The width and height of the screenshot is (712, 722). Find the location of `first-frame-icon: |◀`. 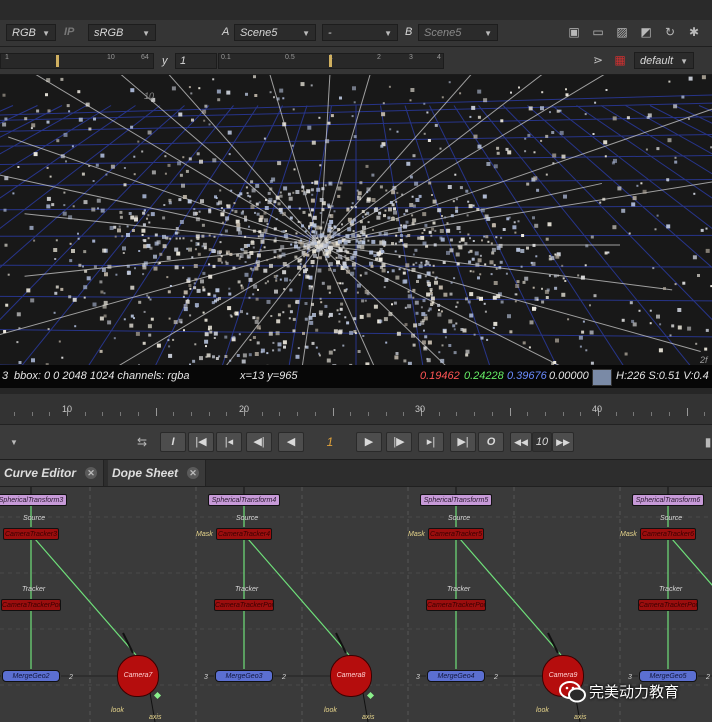

first-frame-icon: |◀ is located at coordinates (201, 442).